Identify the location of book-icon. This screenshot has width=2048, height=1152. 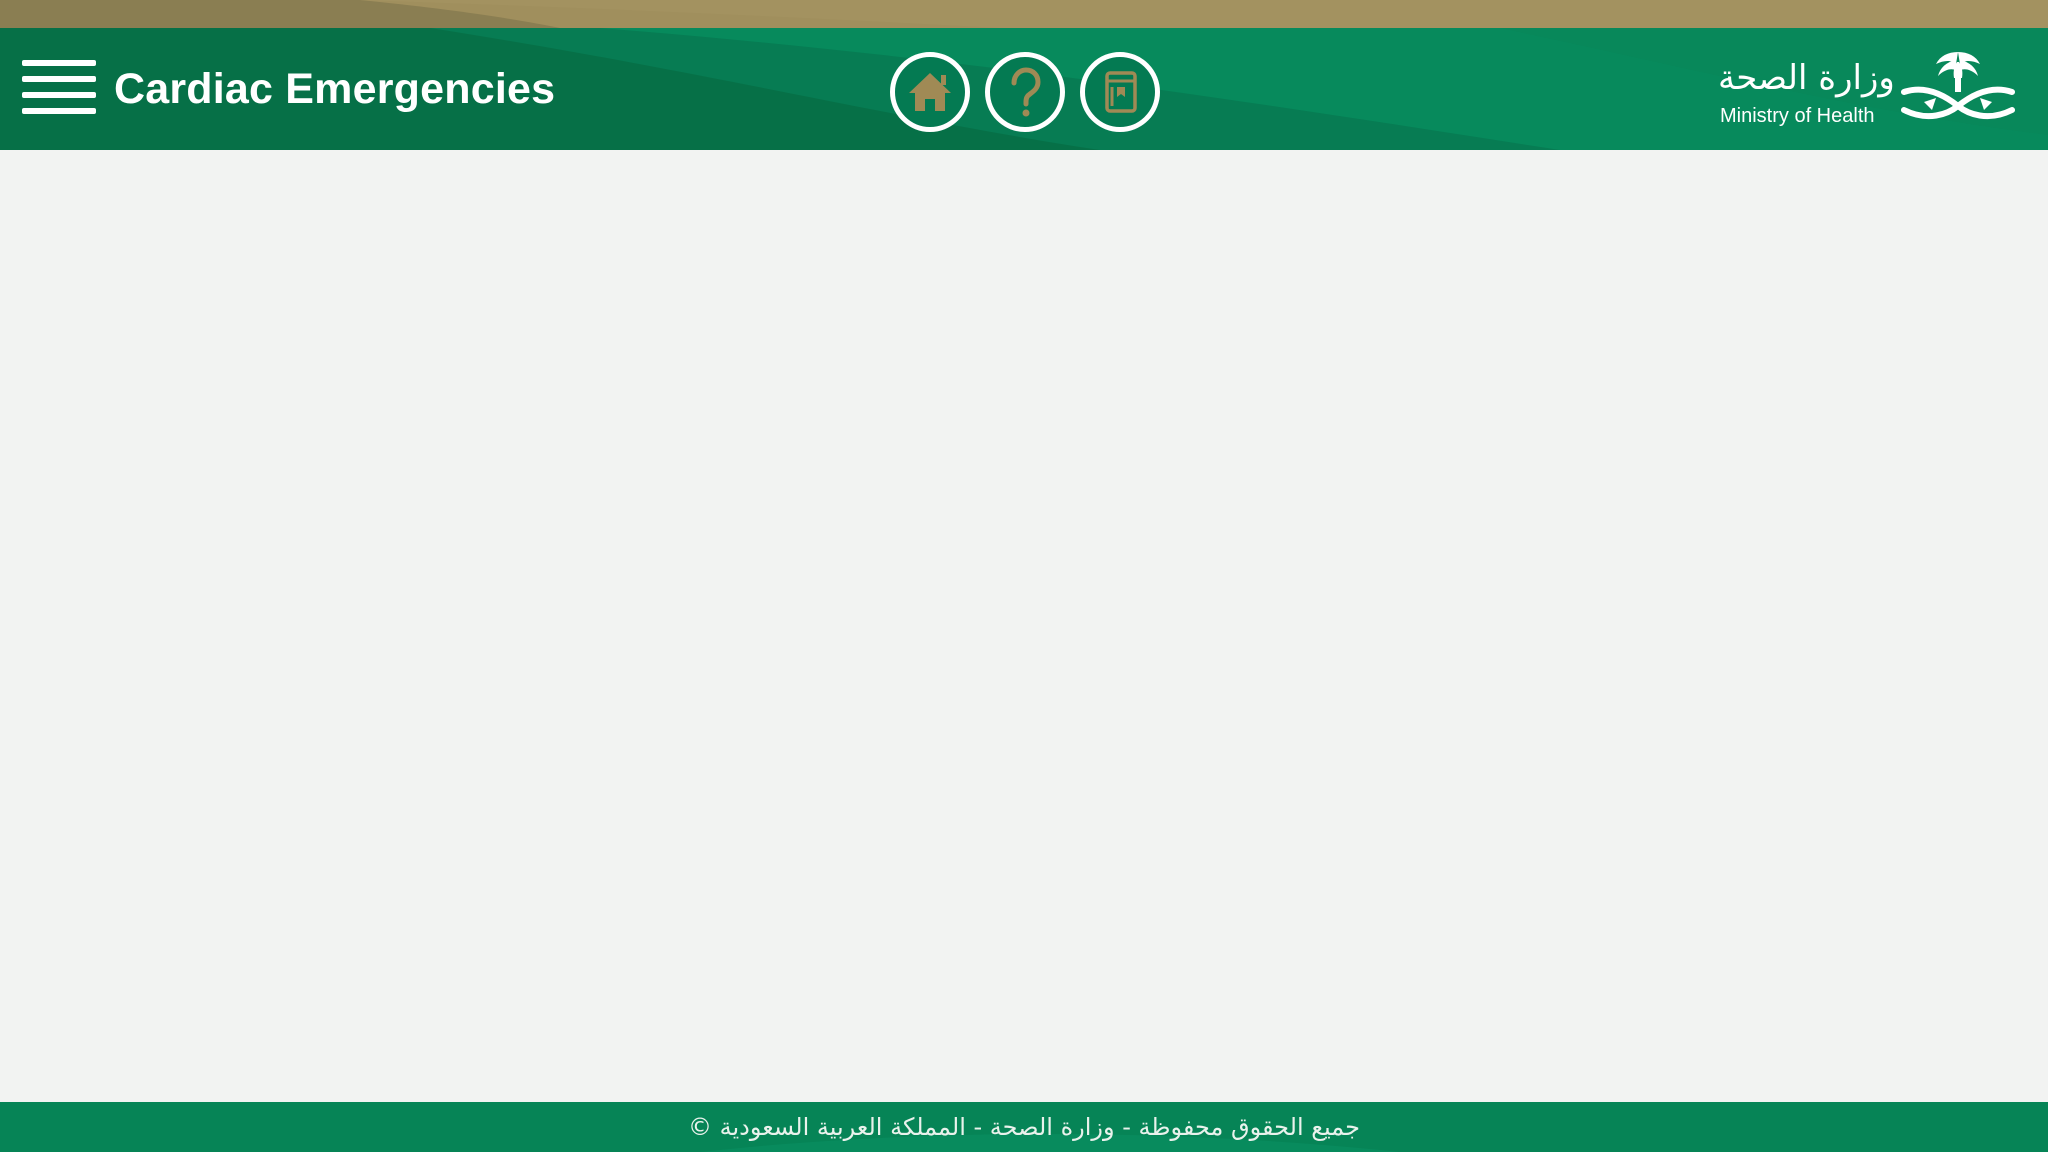
(1121, 92).